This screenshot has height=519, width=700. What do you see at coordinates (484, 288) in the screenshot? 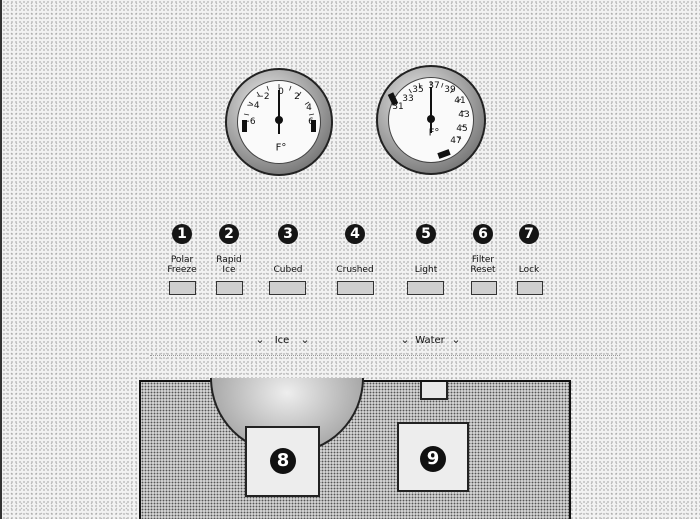
I see `filter-reset-button` at bounding box center [484, 288].